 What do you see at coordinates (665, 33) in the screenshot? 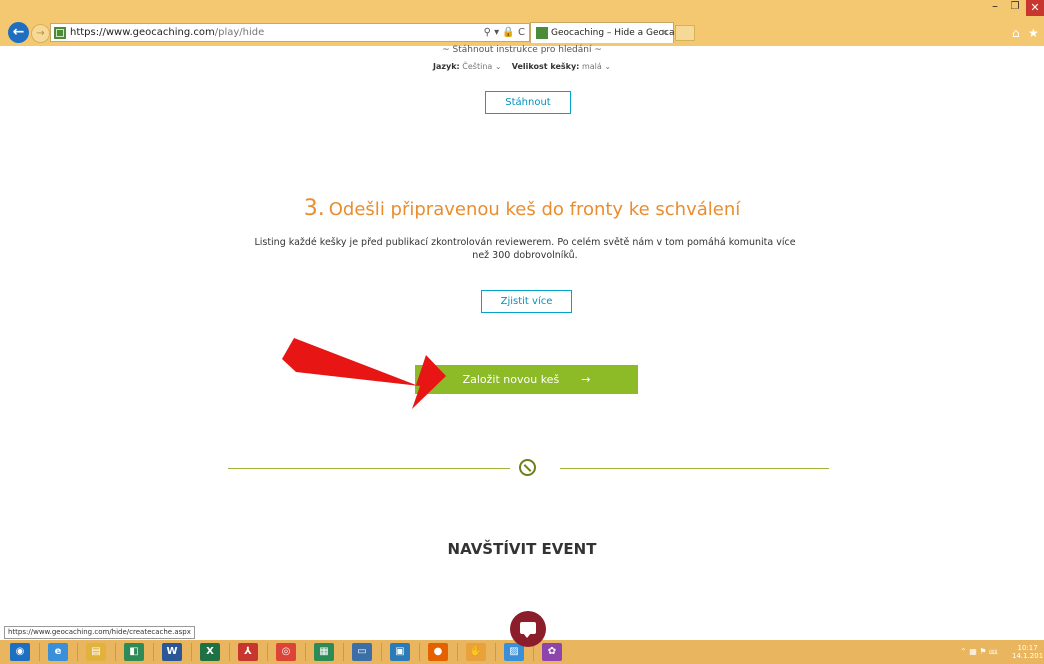
I see `tab-close-icon: ×` at bounding box center [665, 33].